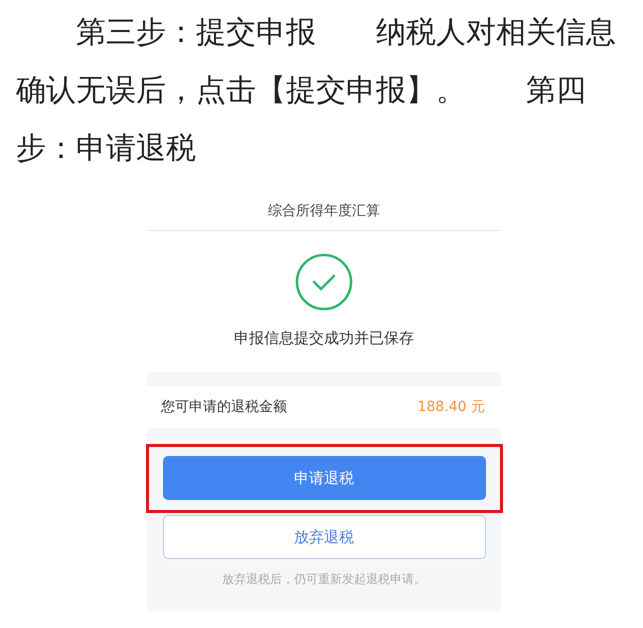 This screenshot has width=643, height=628. I want to click on screen-title: 综合所得年度汇算, so click(324, 211).